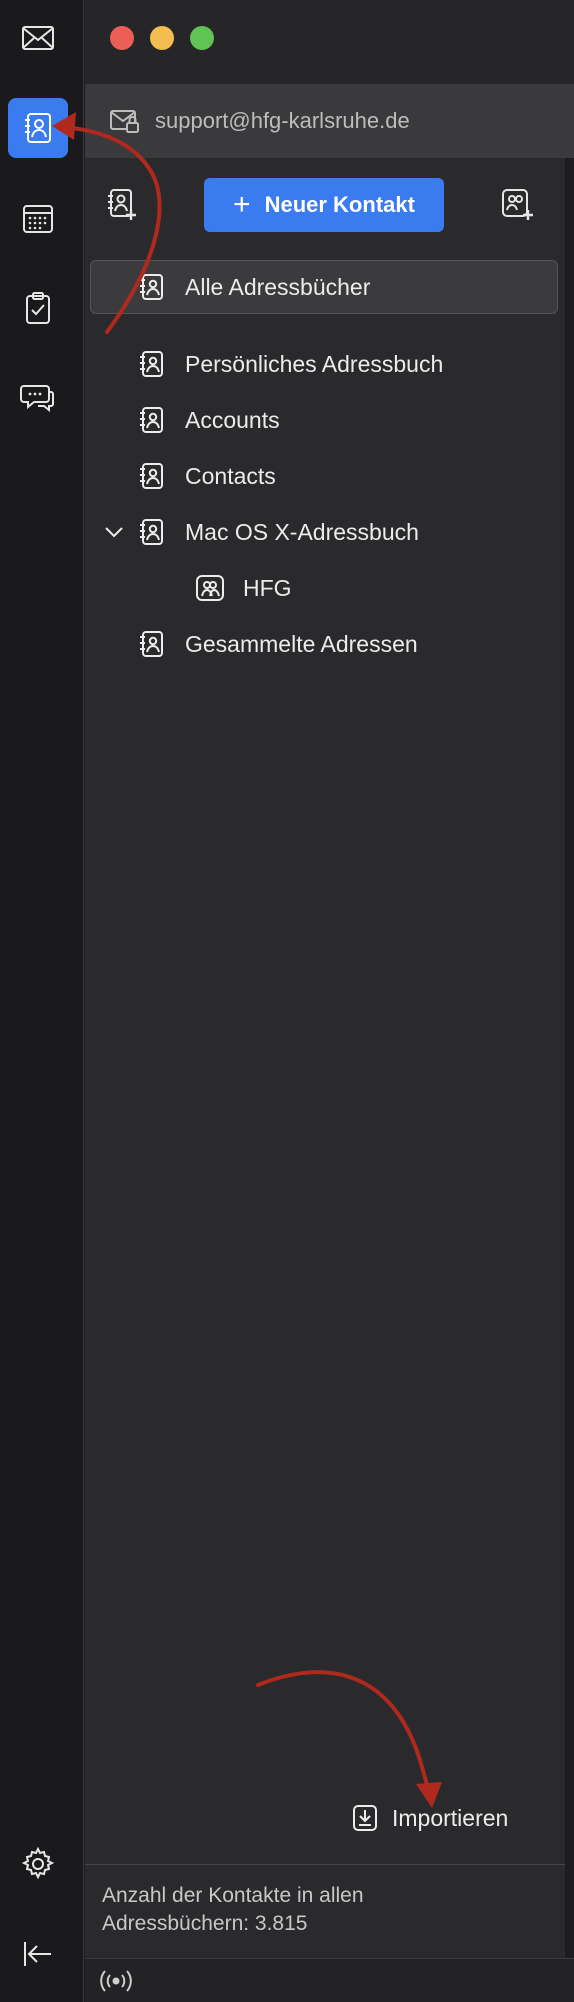 The height and width of the screenshot is (2002, 574). What do you see at coordinates (205, 1923) in the screenshot?
I see `contact-count-line-2: Adressbüchern: 3.815` at bounding box center [205, 1923].